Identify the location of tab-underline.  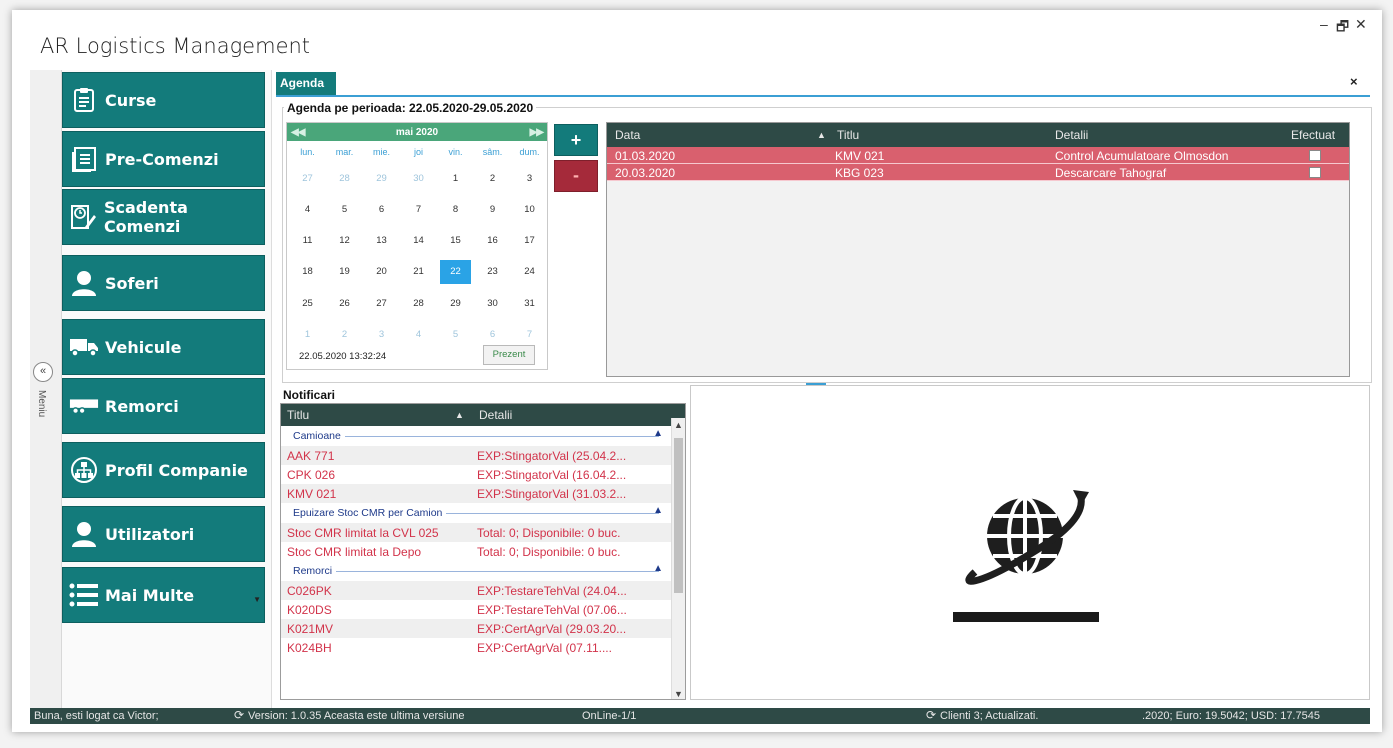
(823, 96).